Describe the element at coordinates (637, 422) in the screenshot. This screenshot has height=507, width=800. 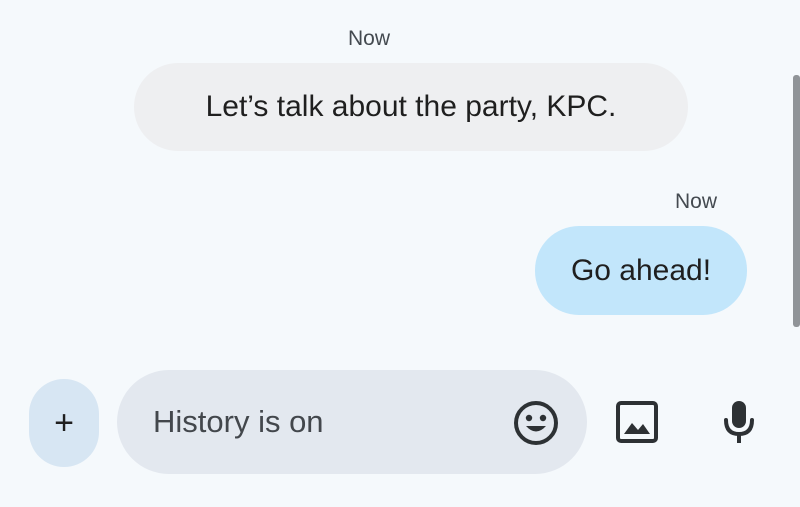
I see `image-gallery-icon` at that location.